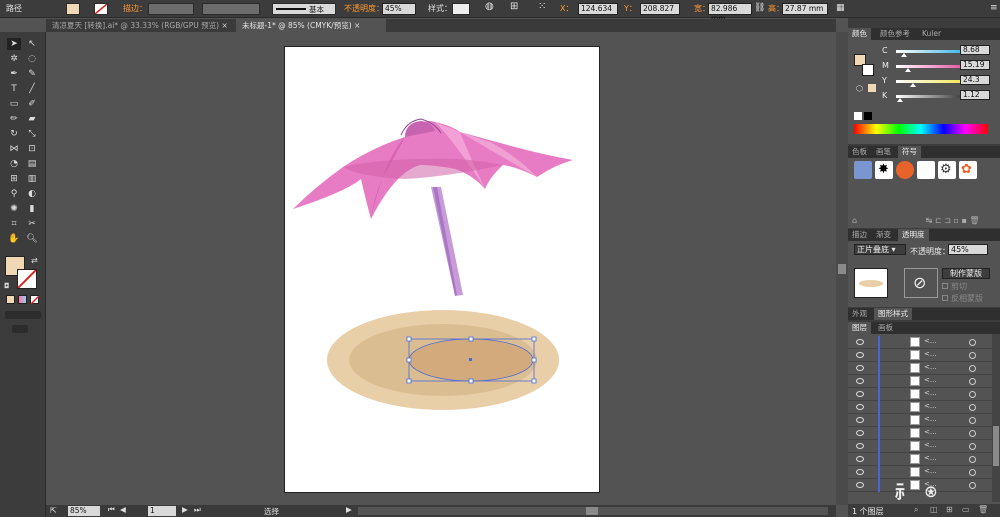 The image size is (1000, 517). Describe the element at coordinates (924, 221) in the screenshot. I see `symbols-footer-icons: ⌂ ↹ ⊏ ⊐ ▫ ▪ 🗑︎` at that location.